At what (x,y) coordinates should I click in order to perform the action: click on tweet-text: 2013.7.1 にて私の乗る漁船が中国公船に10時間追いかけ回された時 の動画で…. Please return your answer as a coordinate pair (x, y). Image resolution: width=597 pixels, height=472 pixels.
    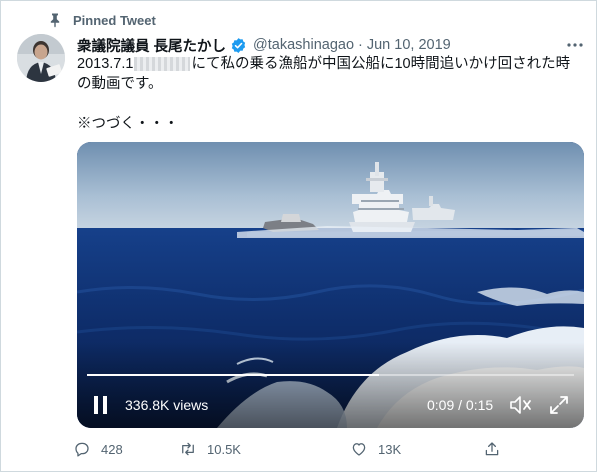
    Looking at the image, I should click on (329, 94).